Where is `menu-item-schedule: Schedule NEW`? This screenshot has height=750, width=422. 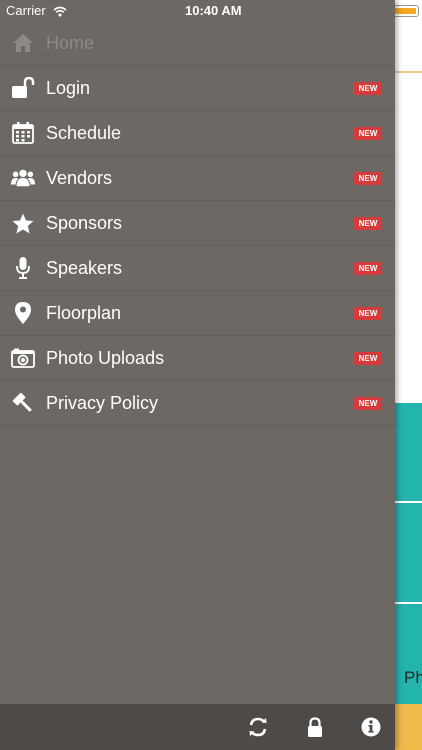
menu-item-schedule: Schedule NEW is located at coordinates (197, 133).